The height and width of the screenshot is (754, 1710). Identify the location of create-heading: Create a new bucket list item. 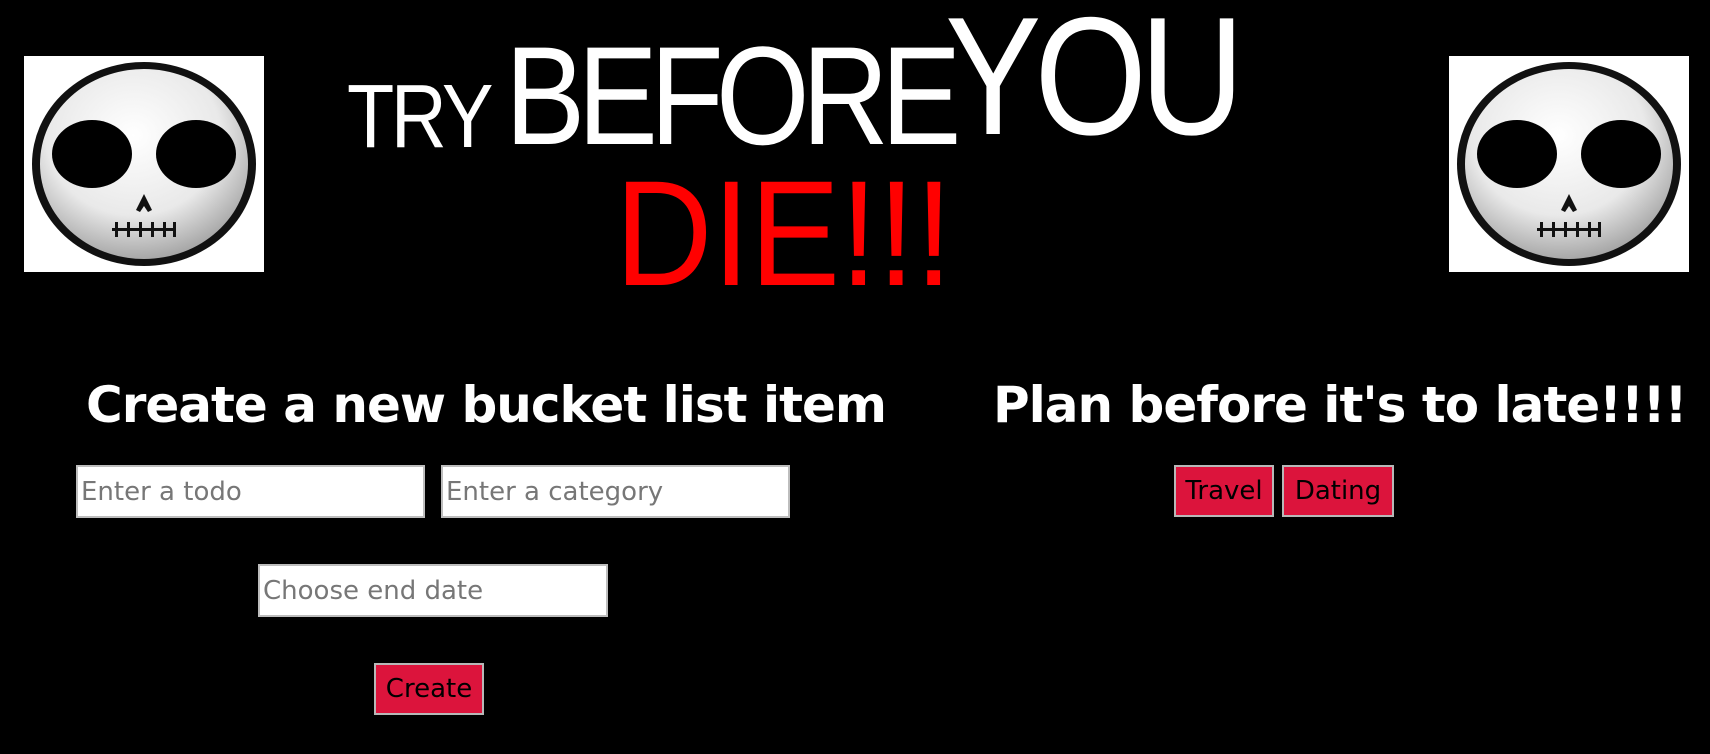
(486, 405).